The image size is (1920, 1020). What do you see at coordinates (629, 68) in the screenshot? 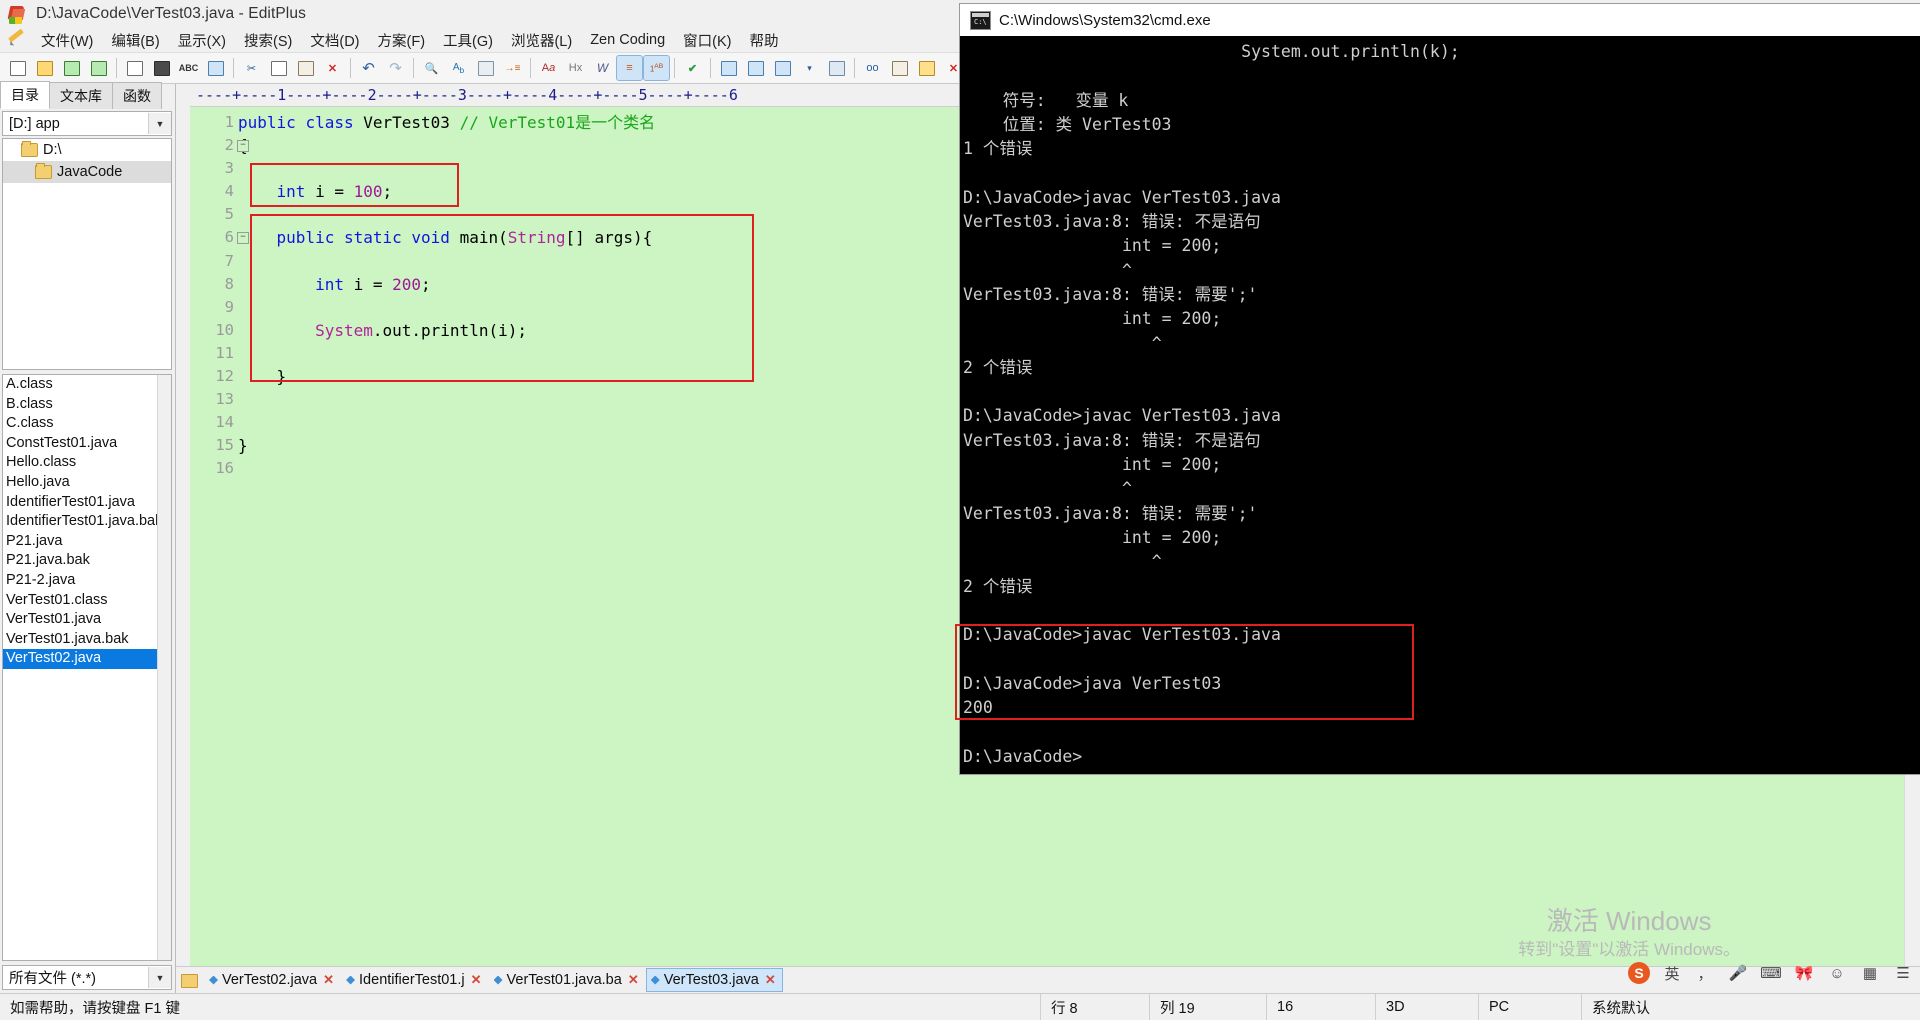
I see `toggle-ruler-button: ≡` at bounding box center [629, 68].